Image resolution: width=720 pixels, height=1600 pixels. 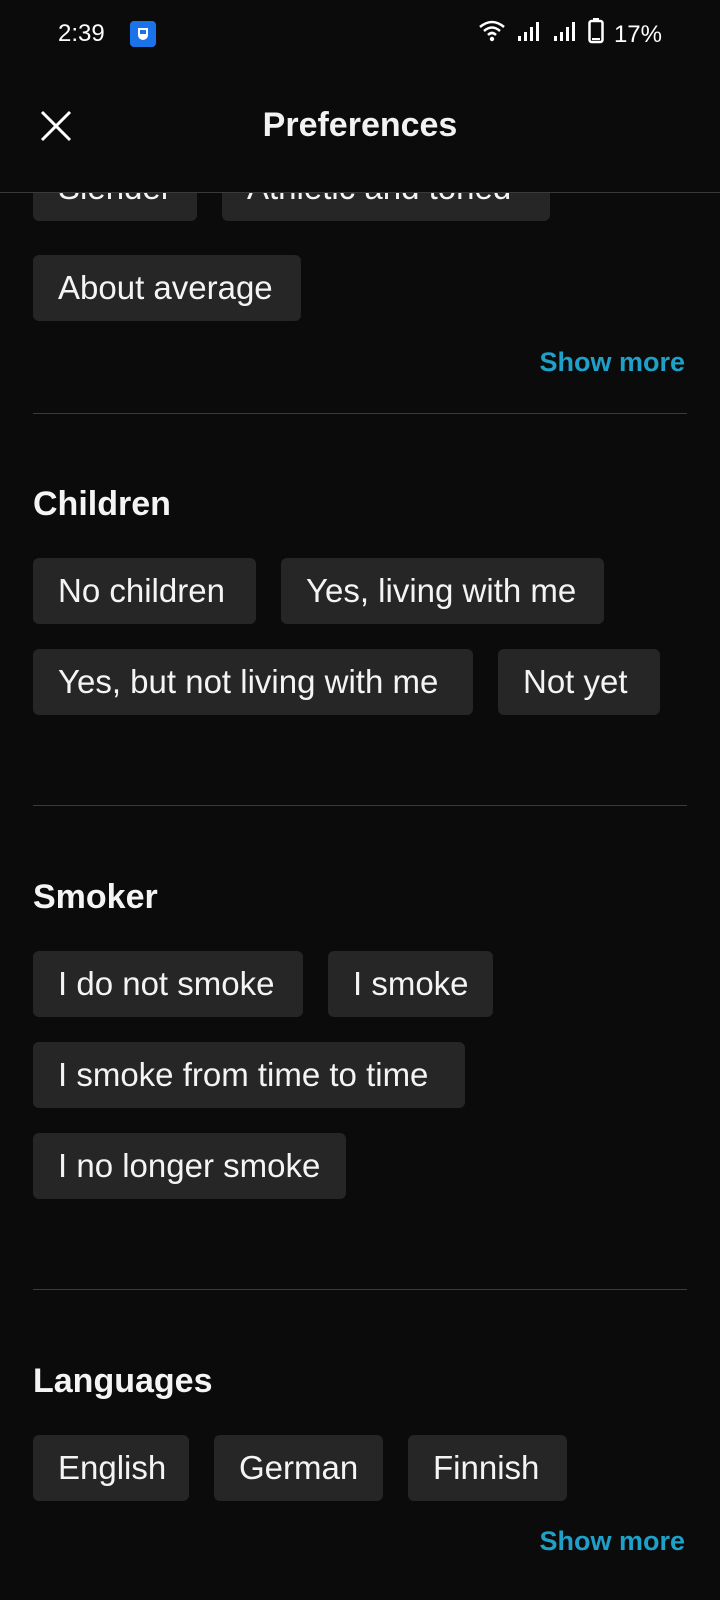 What do you see at coordinates (386, 207) in the screenshot?
I see `chip-athletic-and-toned: Athletic and toned` at bounding box center [386, 207].